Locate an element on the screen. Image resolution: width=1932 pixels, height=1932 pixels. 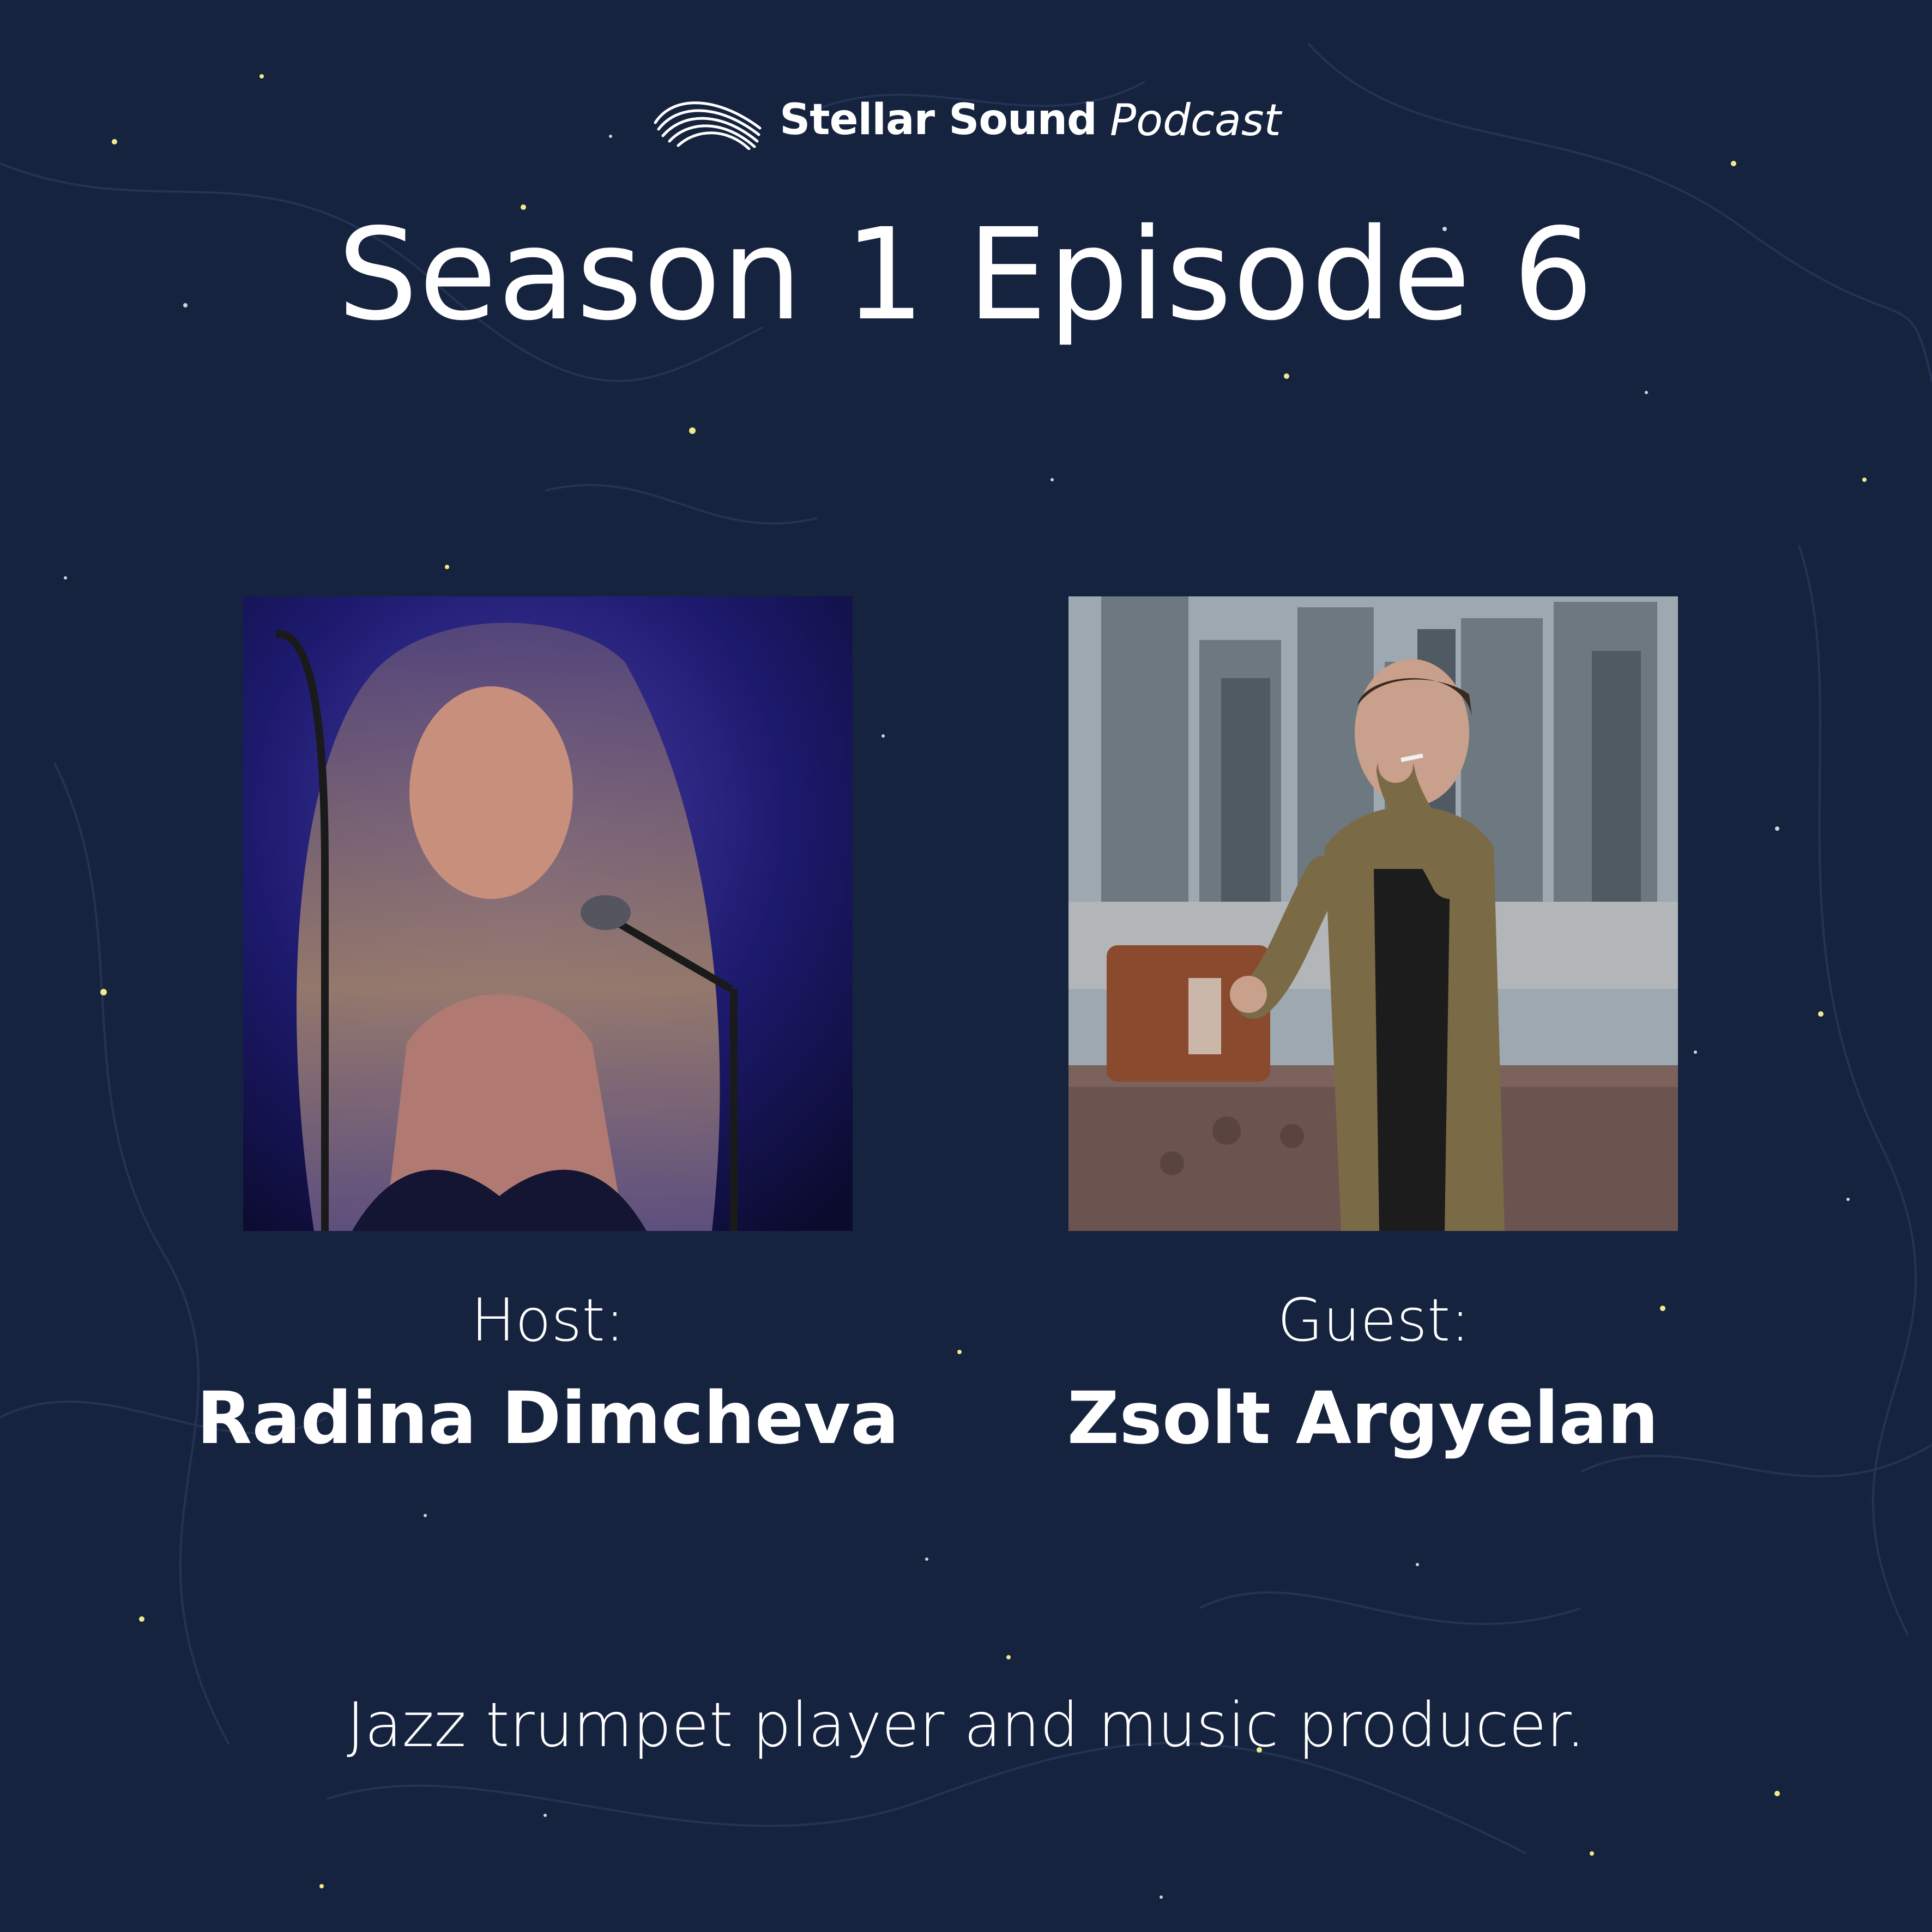
brand-name: Stellar Sound is located at coordinates (939, 119).